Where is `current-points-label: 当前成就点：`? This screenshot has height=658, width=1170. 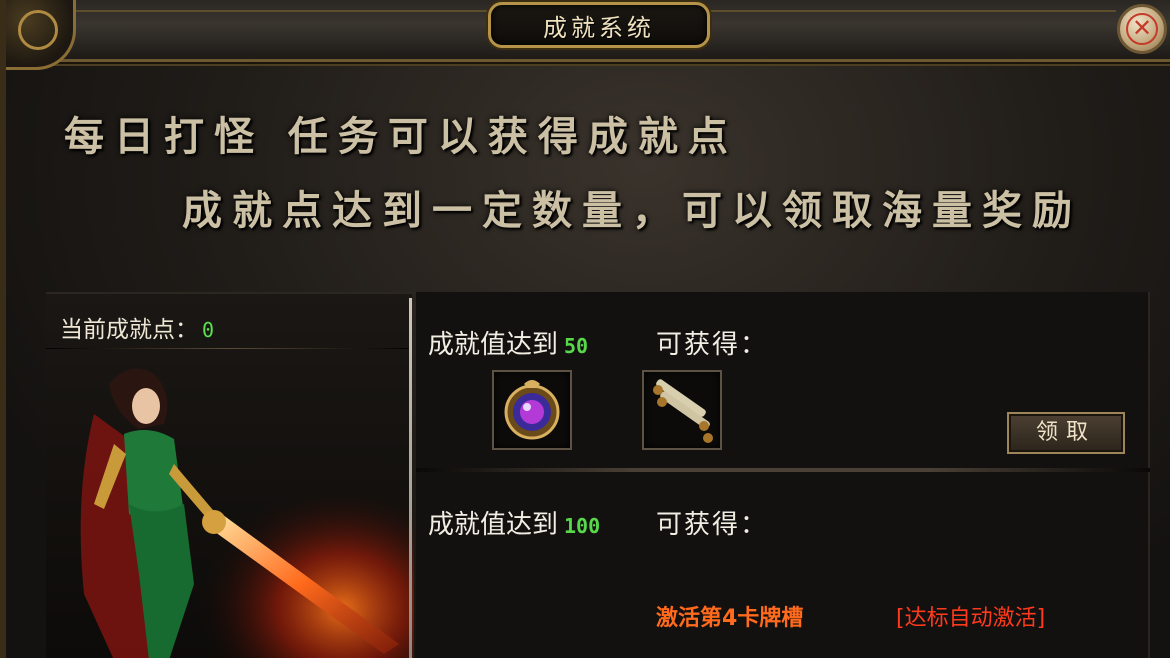 current-points-label: 当前成就点： is located at coordinates (129, 330).